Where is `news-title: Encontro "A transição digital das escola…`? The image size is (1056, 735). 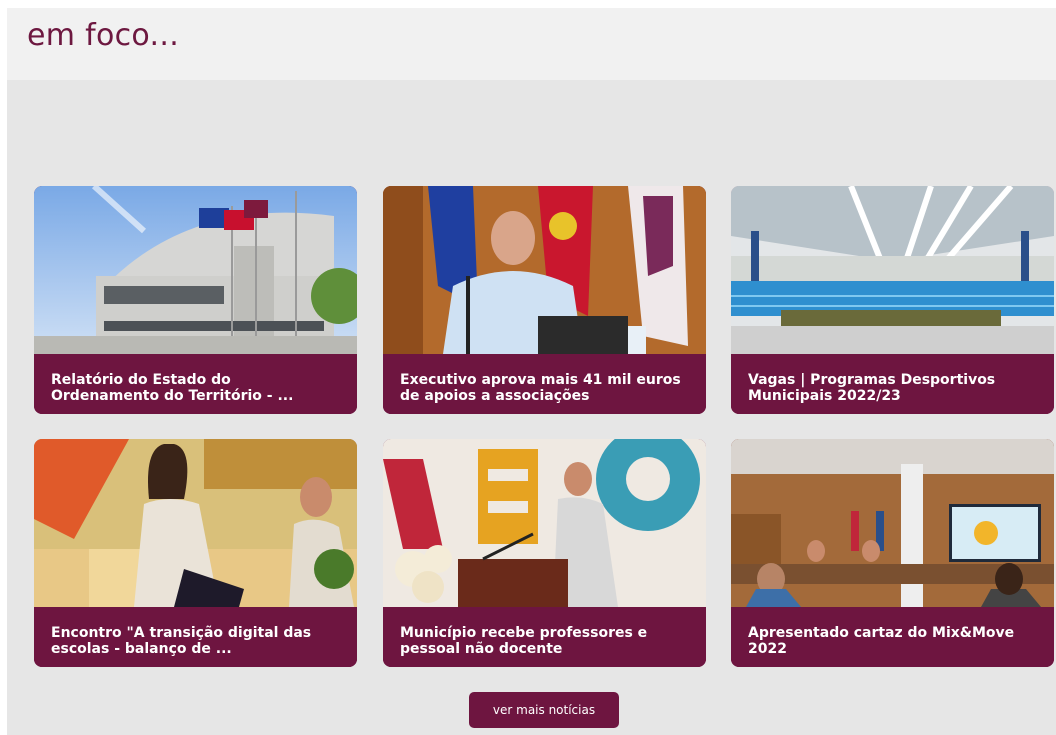
news-title: Encontro "A transição digital das escola… is located at coordinates (195, 637).